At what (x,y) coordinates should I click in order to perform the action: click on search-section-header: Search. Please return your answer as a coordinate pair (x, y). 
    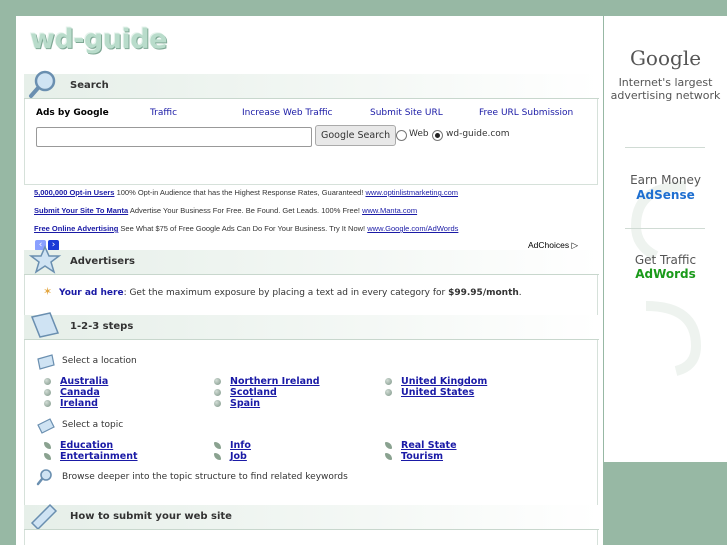
    Looking at the image, I should click on (311, 84).